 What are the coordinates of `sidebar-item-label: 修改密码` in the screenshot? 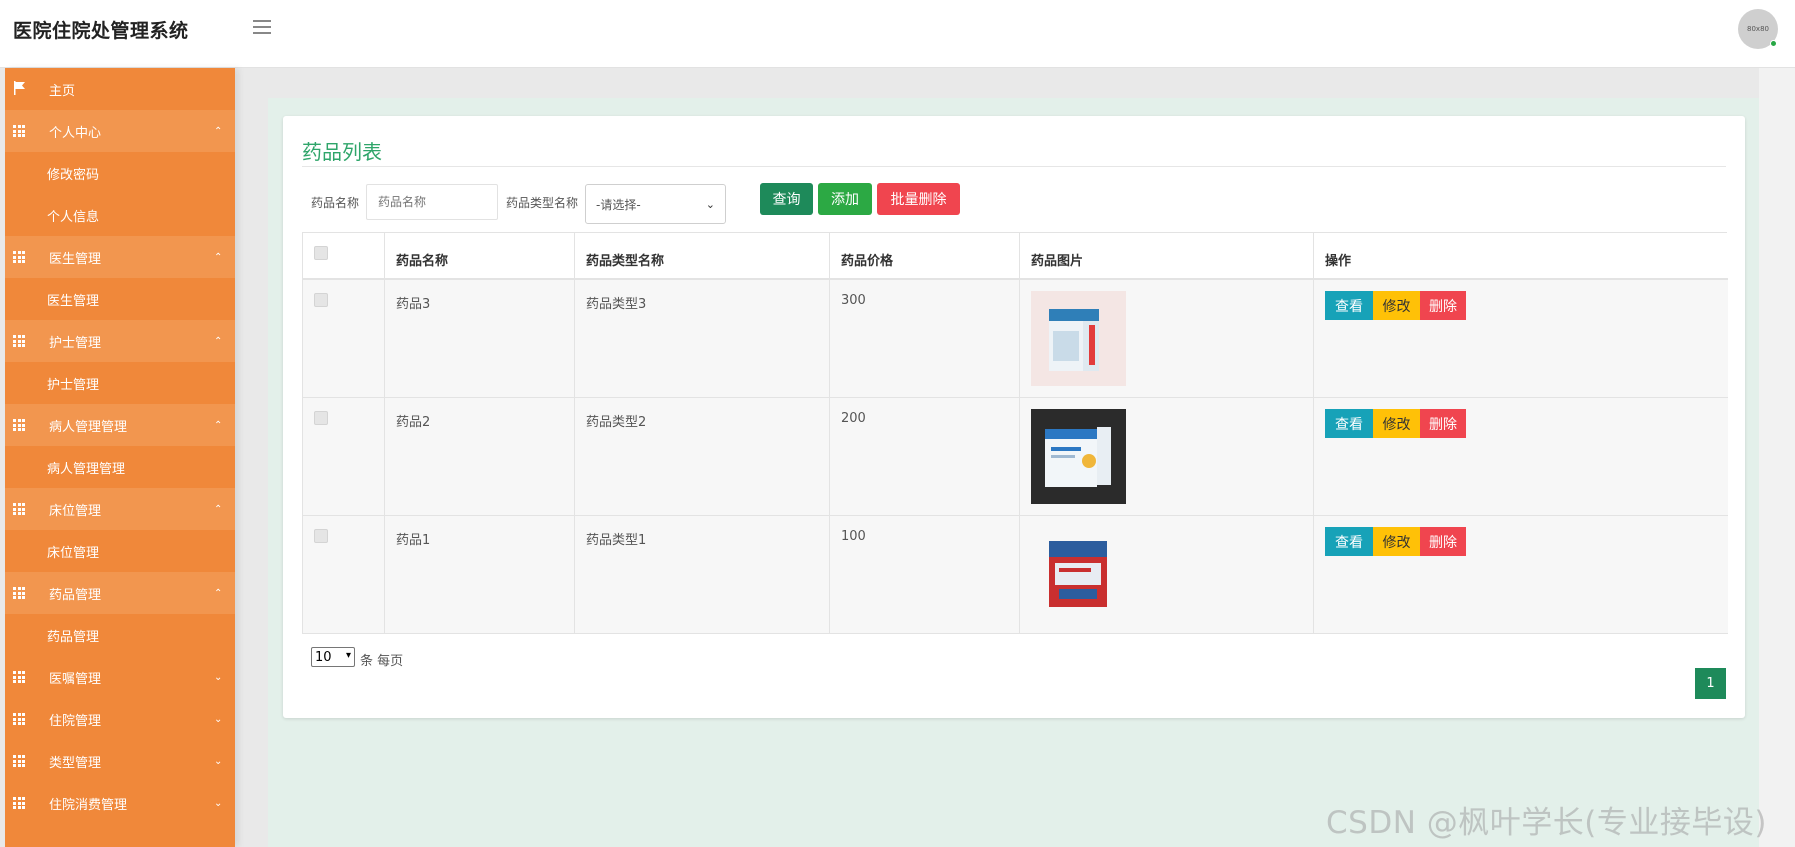 It's located at (73, 175).